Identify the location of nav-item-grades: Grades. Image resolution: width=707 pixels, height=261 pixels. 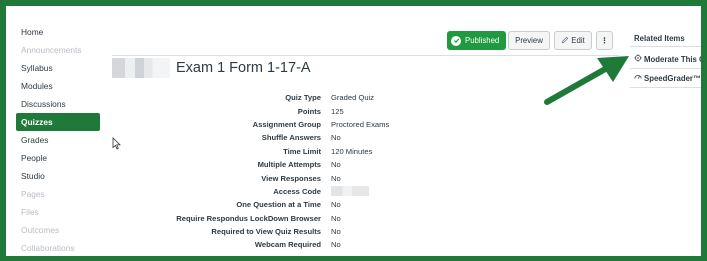
(58, 140).